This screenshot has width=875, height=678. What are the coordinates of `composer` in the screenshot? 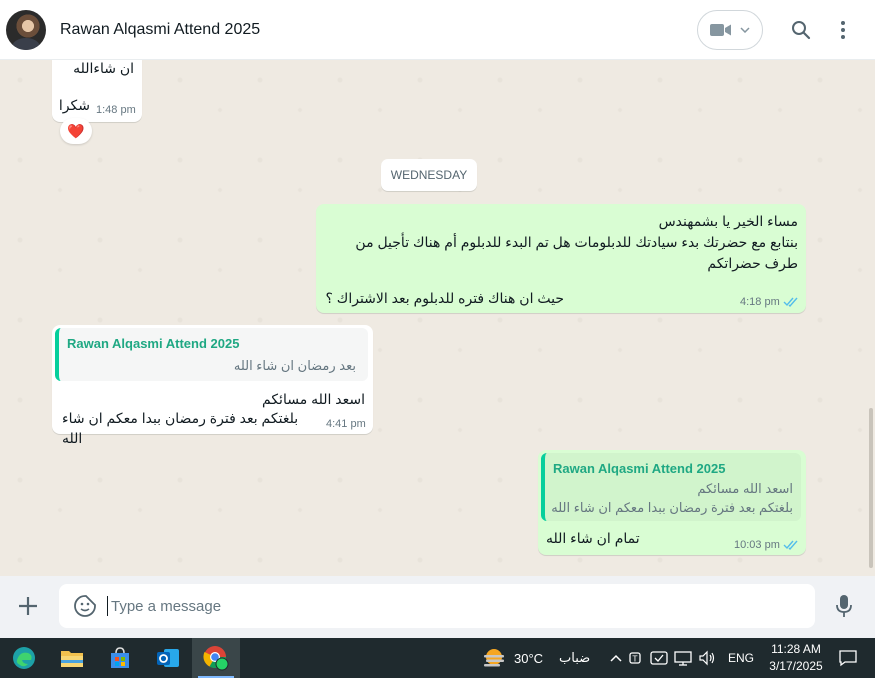 It's located at (437, 607).